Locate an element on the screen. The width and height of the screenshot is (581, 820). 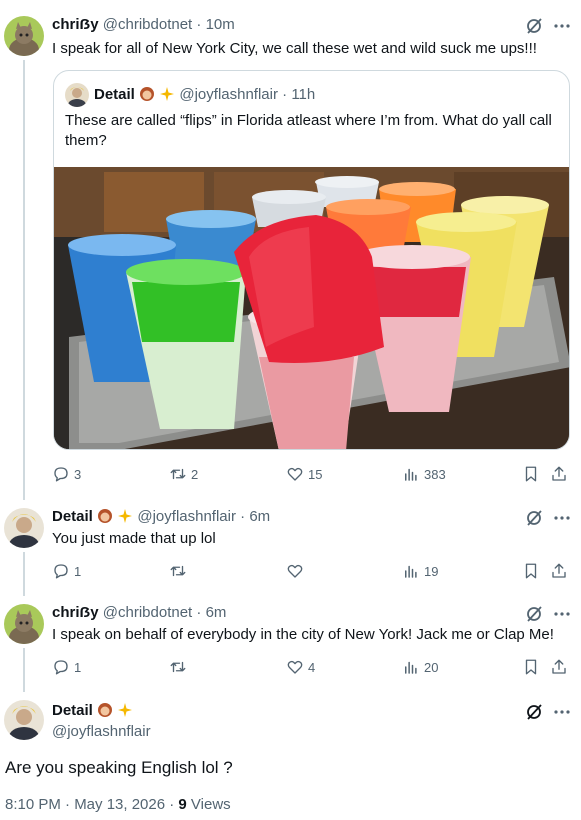
views-label: Views is located at coordinates (208, 804).